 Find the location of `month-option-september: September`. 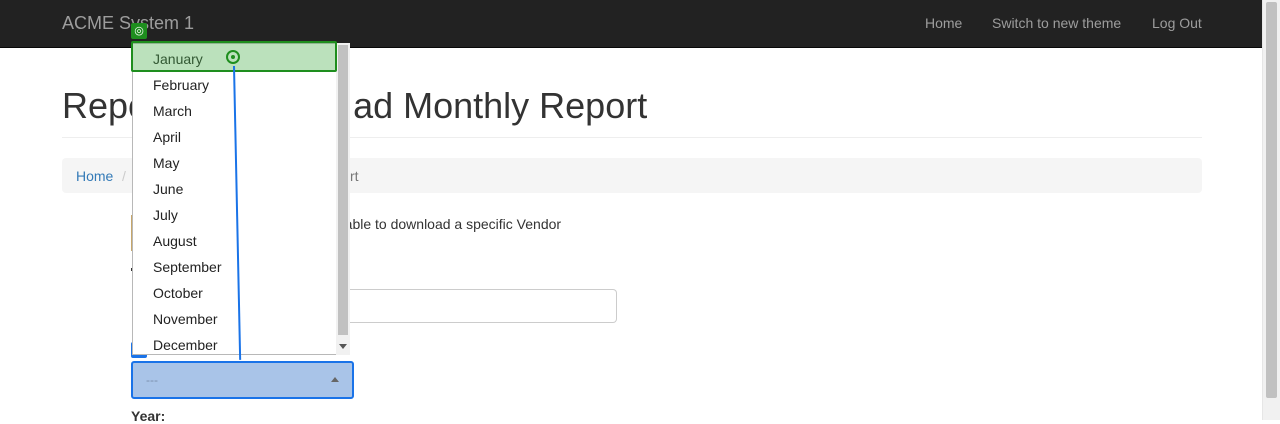

month-option-september: September is located at coordinates (187, 267).